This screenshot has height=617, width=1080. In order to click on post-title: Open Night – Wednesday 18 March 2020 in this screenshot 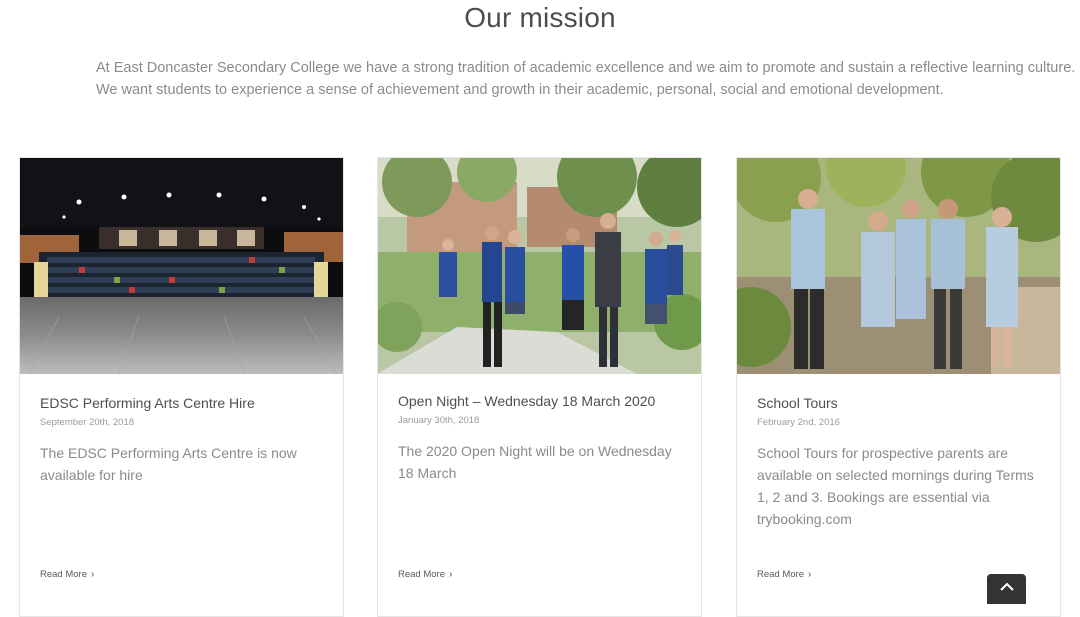, I will do `click(539, 401)`.